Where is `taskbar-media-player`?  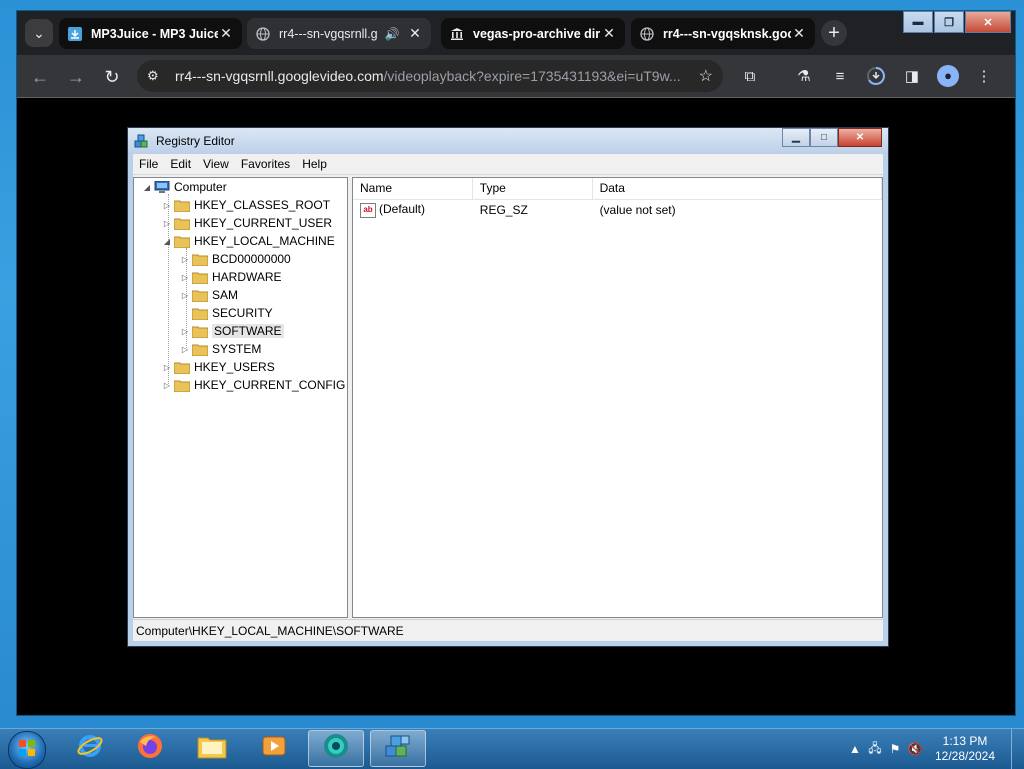 taskbar-media-player is located at coordinates (274, 748).